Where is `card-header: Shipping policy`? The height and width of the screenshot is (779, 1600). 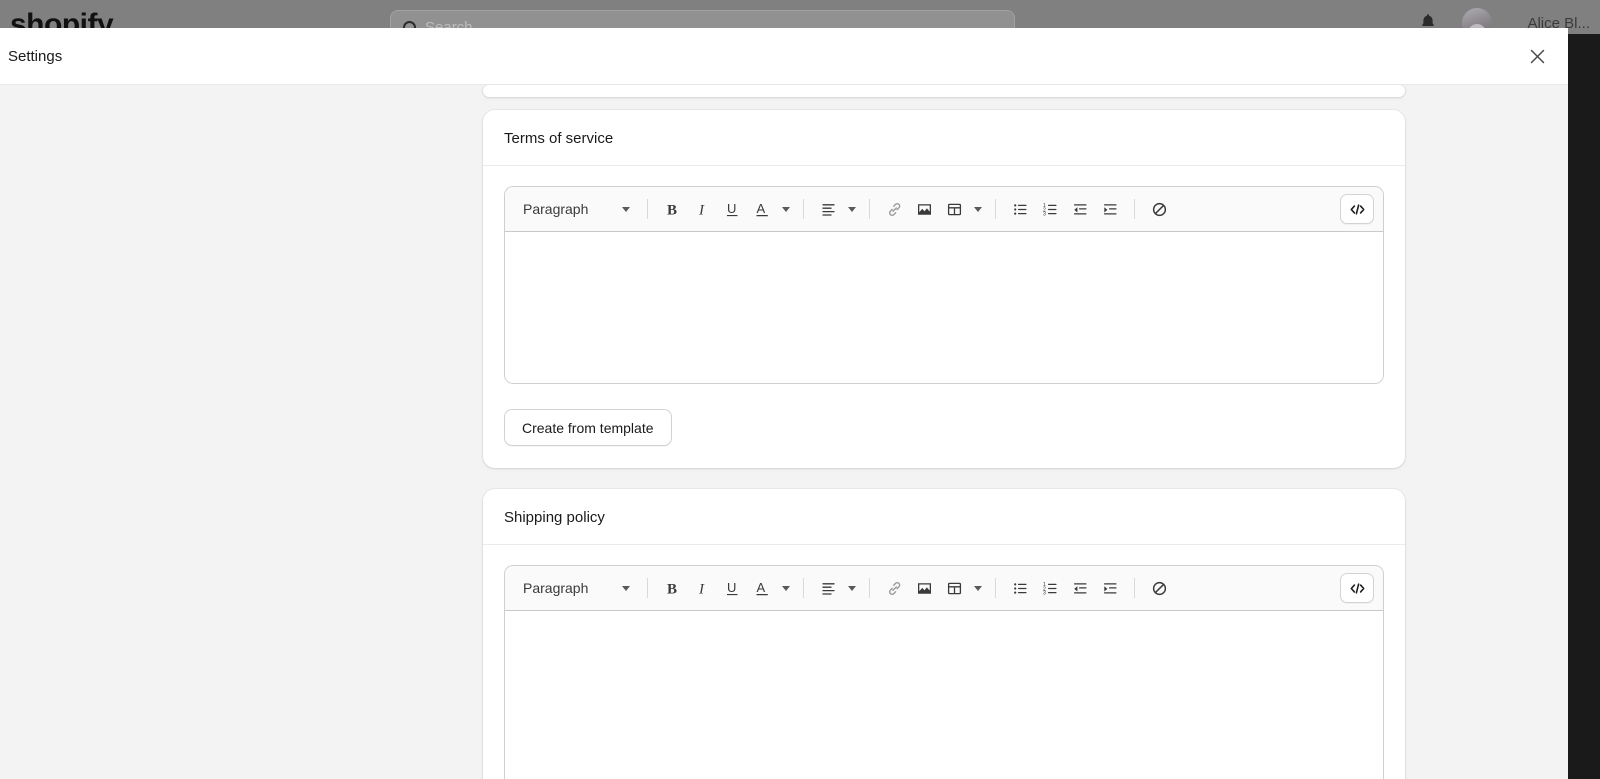
card-header: Shipping policy is located at coordinates (944, 517).